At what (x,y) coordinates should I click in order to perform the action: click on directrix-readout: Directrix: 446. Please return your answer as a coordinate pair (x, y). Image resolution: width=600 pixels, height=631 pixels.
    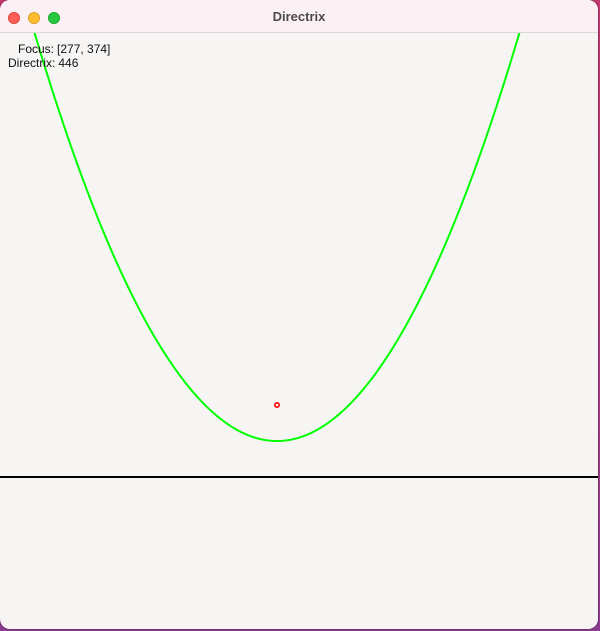
    Looking at the image, I should click on (43, 63).